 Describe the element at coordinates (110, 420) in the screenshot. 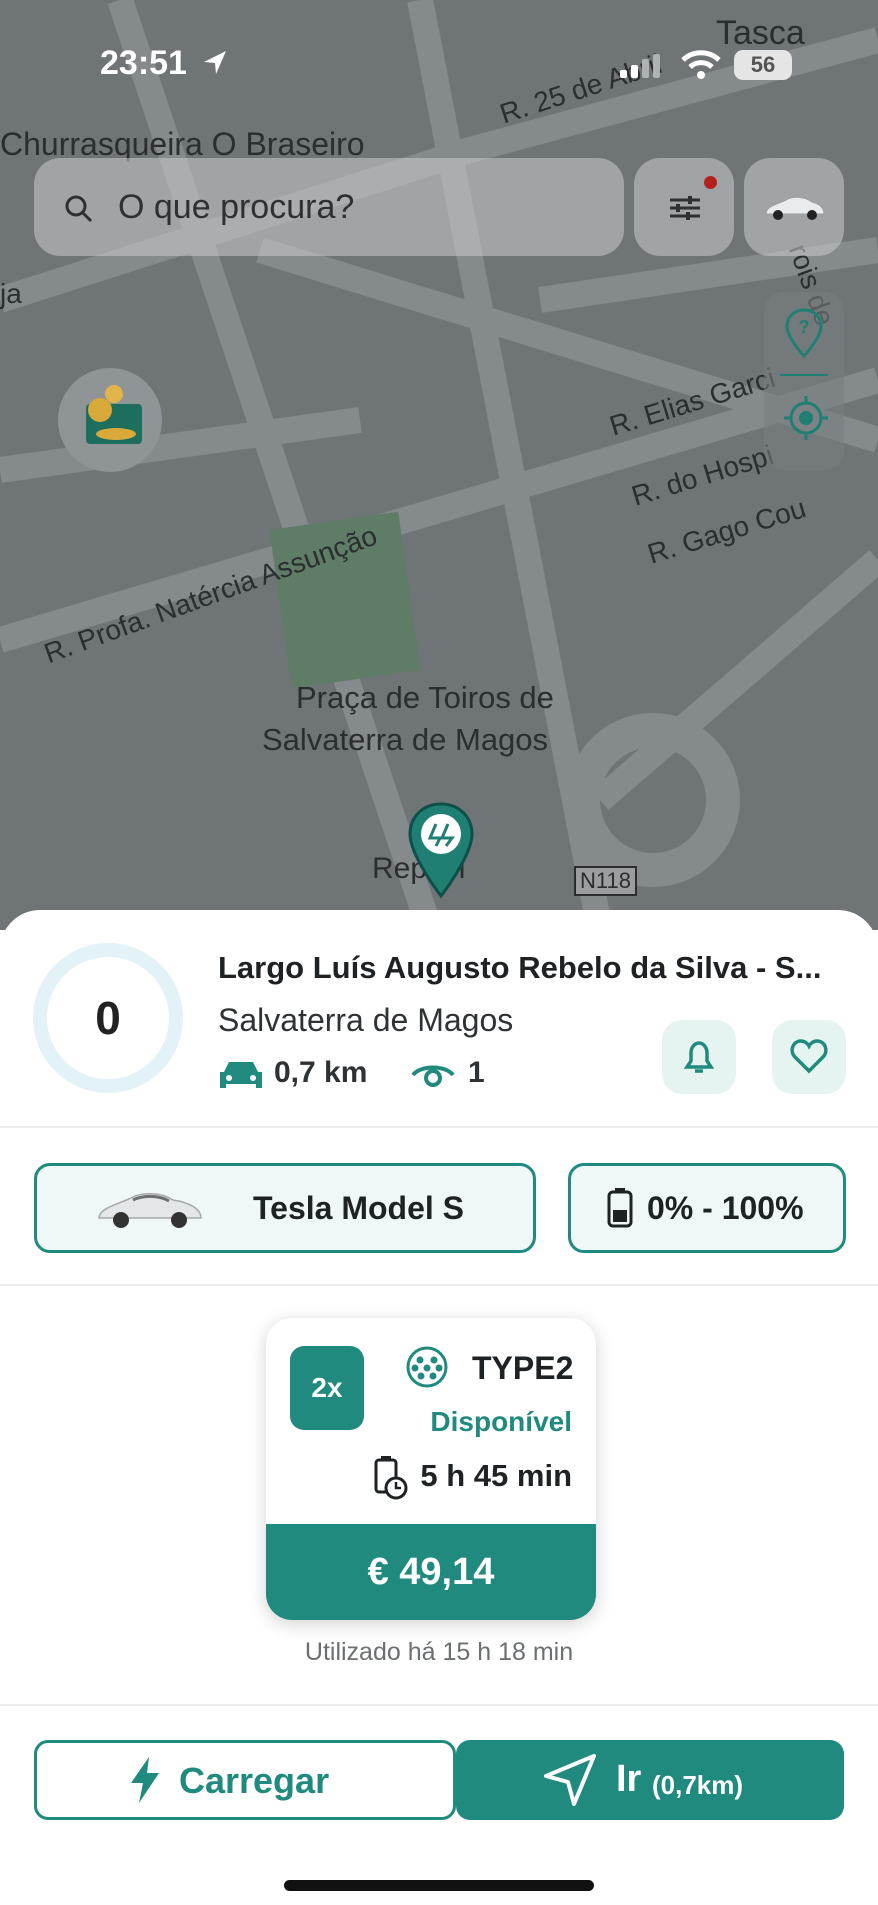

I see `coins-icon` at that location.